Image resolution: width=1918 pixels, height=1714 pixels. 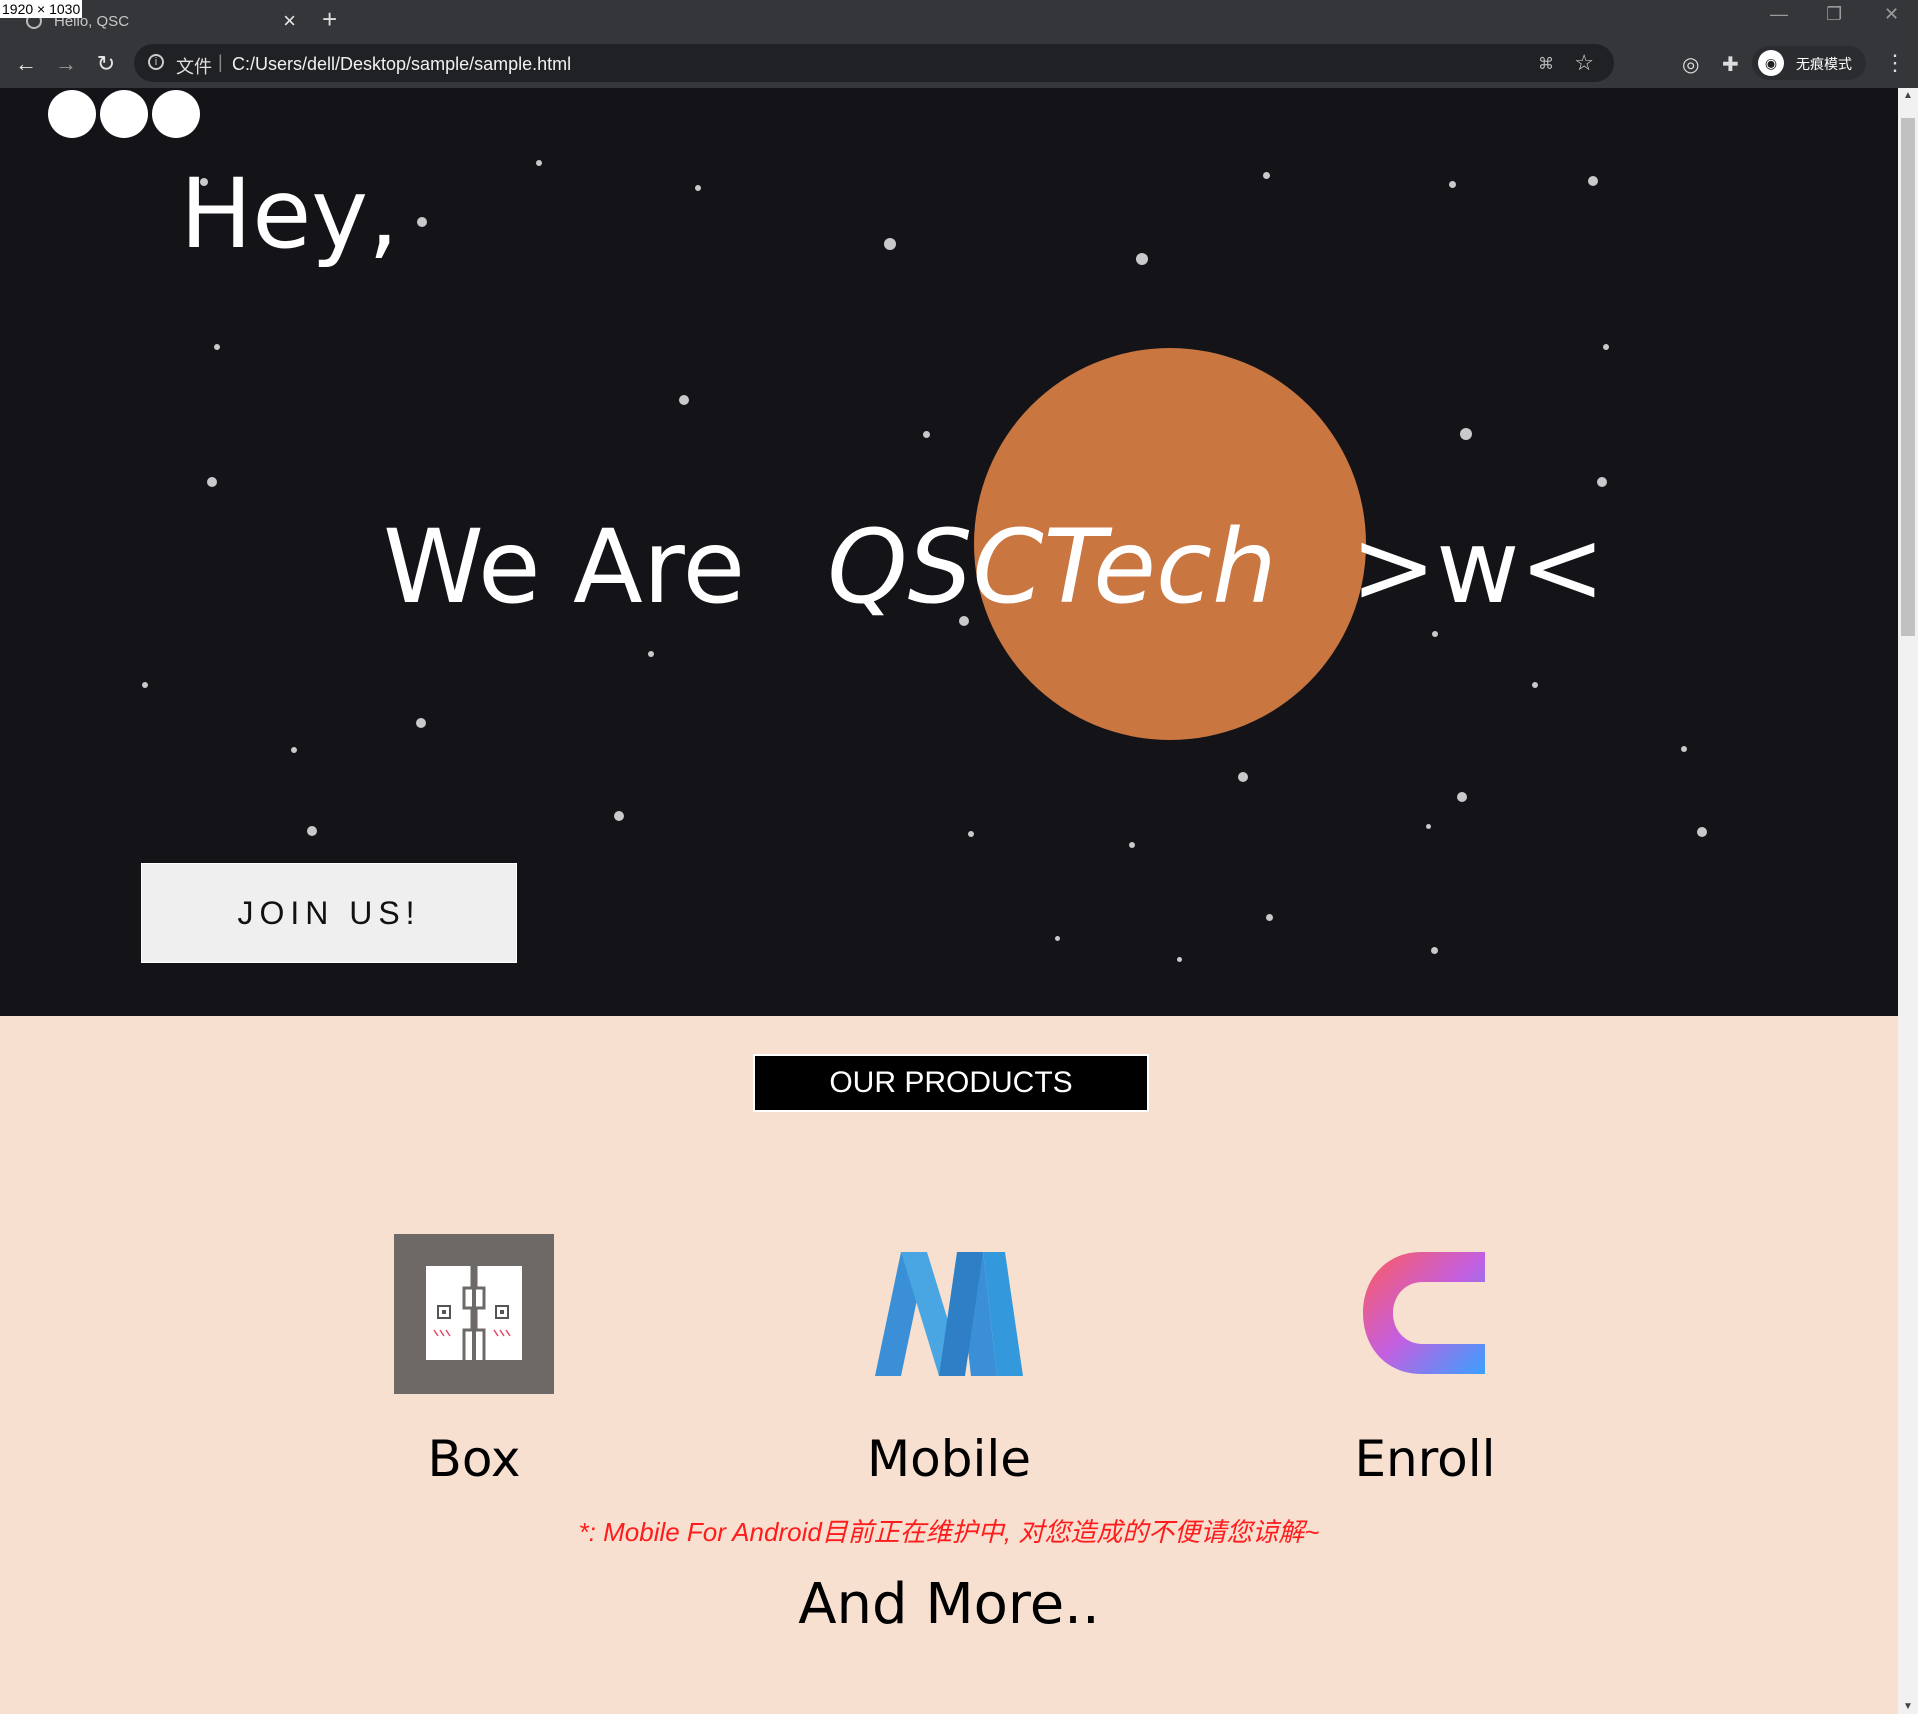 I want to click on site-info-icon: i, so click(x=156, y=62).